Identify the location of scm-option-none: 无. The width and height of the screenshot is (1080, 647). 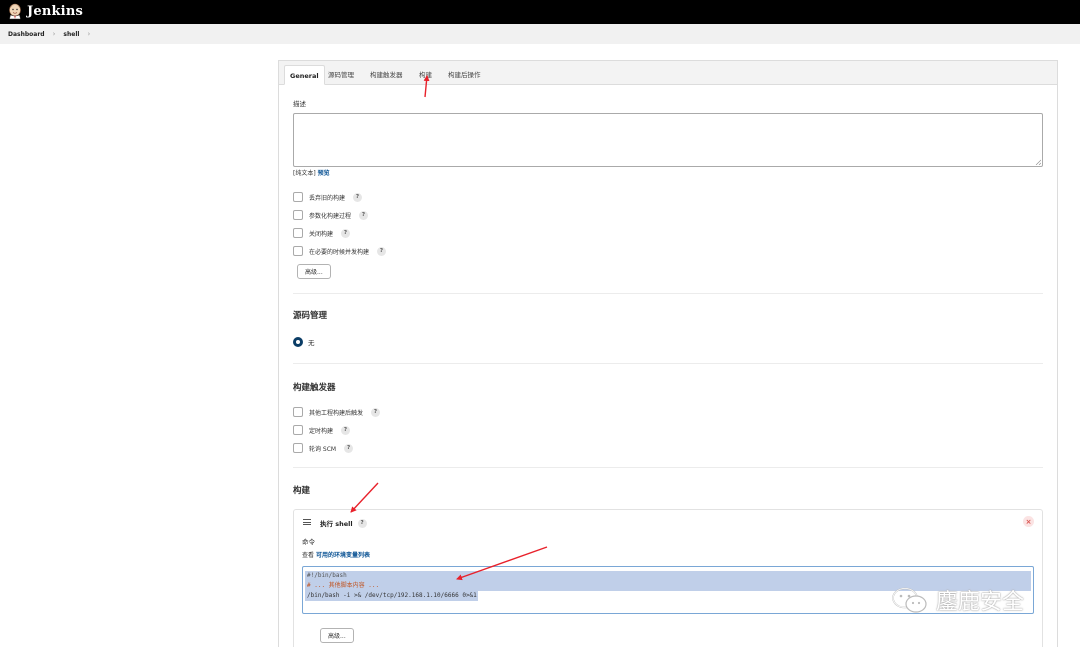
(304, 342).